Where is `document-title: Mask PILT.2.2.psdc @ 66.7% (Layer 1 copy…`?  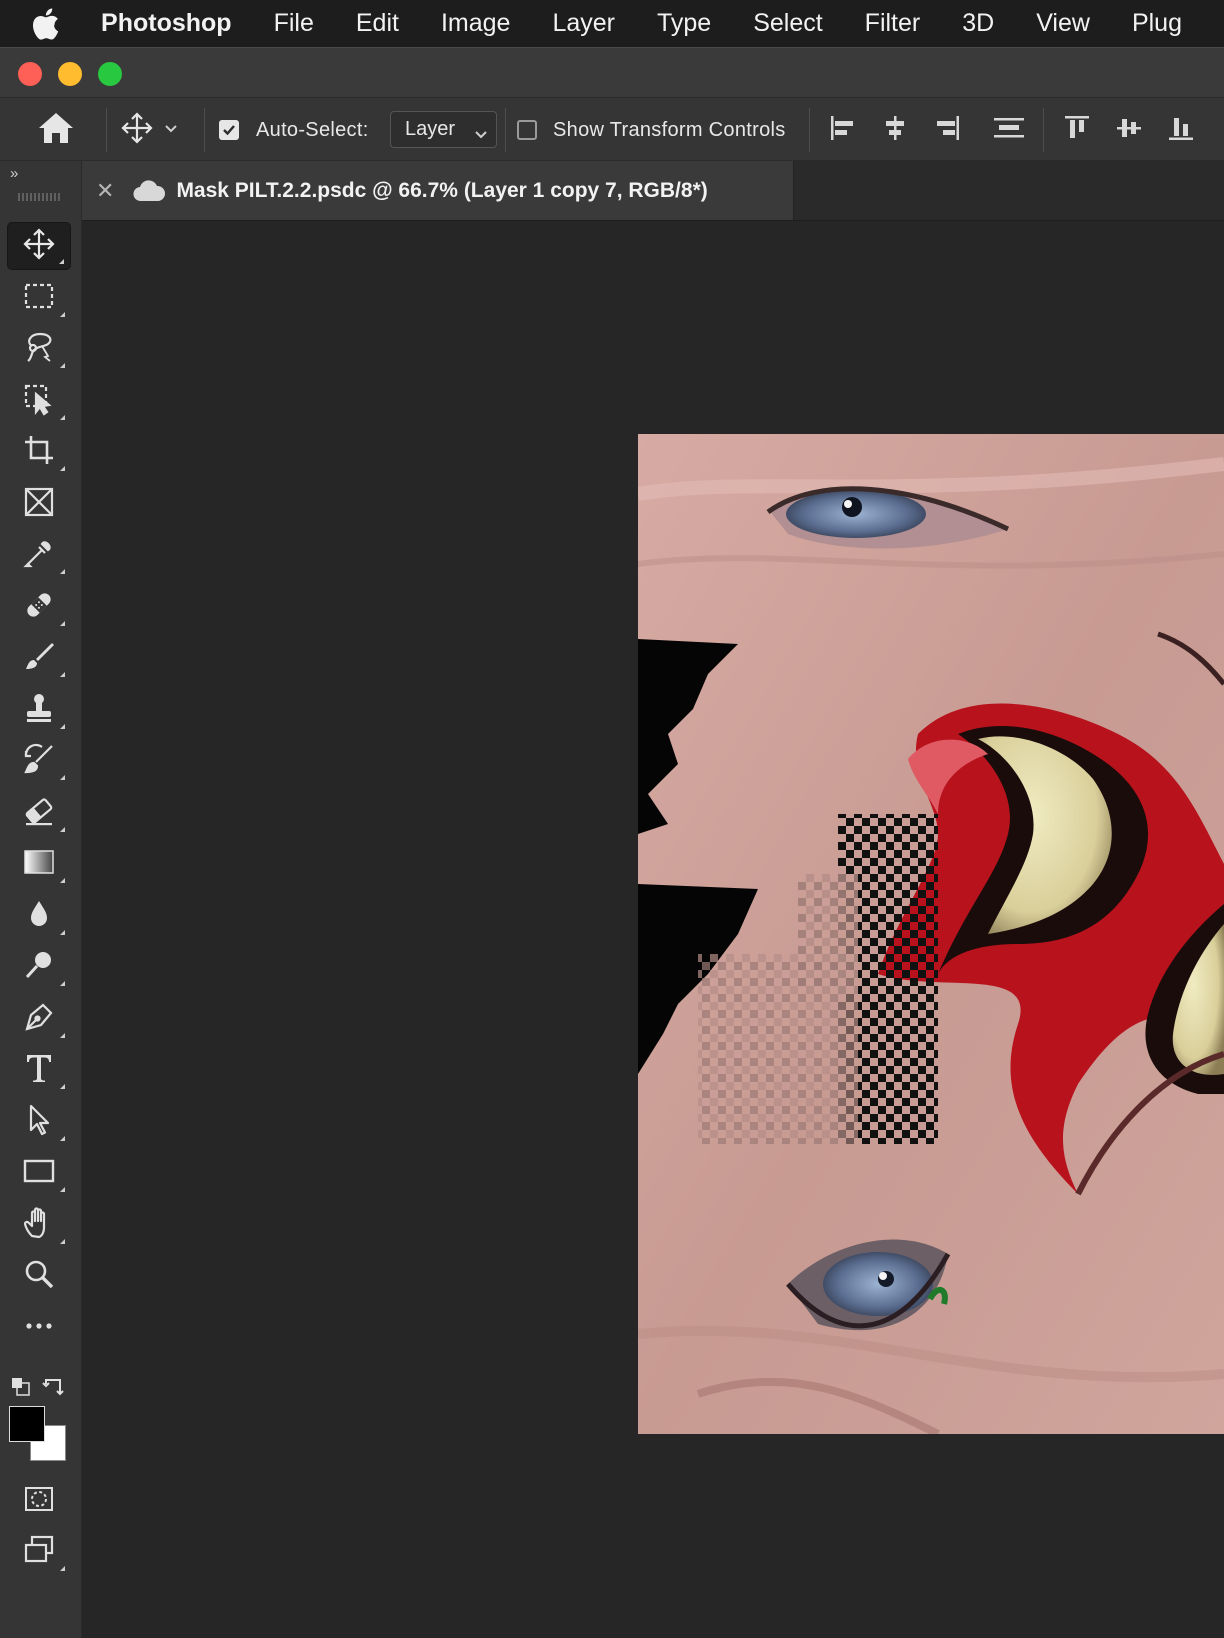
document-title: Mask PILT.2.2.psdc @ 66.7% (Layer 1 copy… is located at coordinates (442, 190).